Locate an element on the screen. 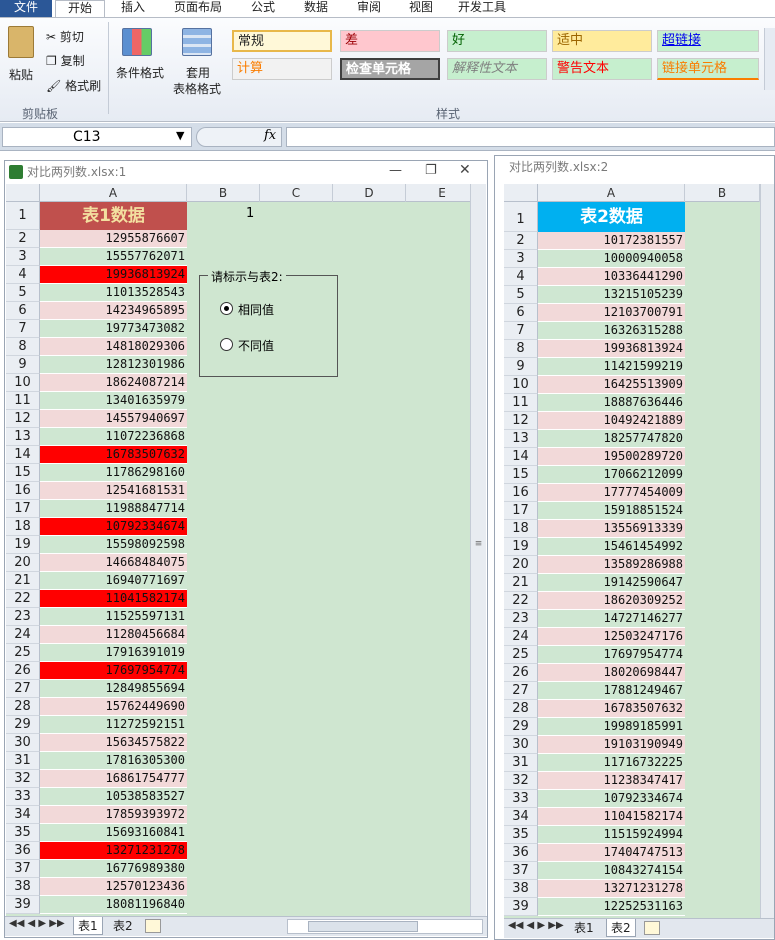 Image resolution: width=775 pixels, height=940 pixels. tab-insert: 插入 is located at coordinates (133, 8).